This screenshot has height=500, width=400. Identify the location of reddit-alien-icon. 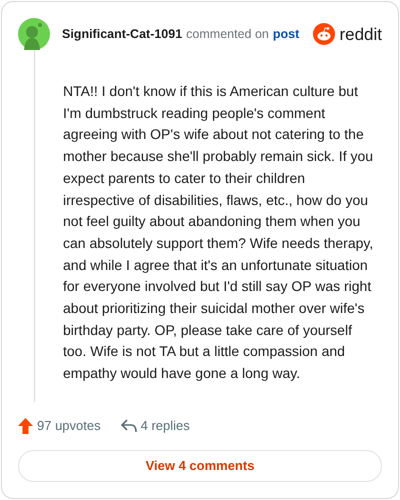
(324, 34).